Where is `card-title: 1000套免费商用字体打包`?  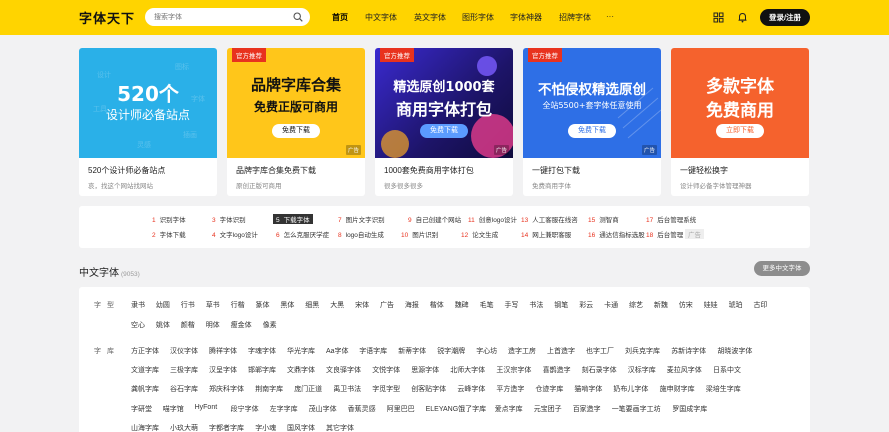
card-title: 1000套免费商用字体打包 is located at coordinates (429, 170).